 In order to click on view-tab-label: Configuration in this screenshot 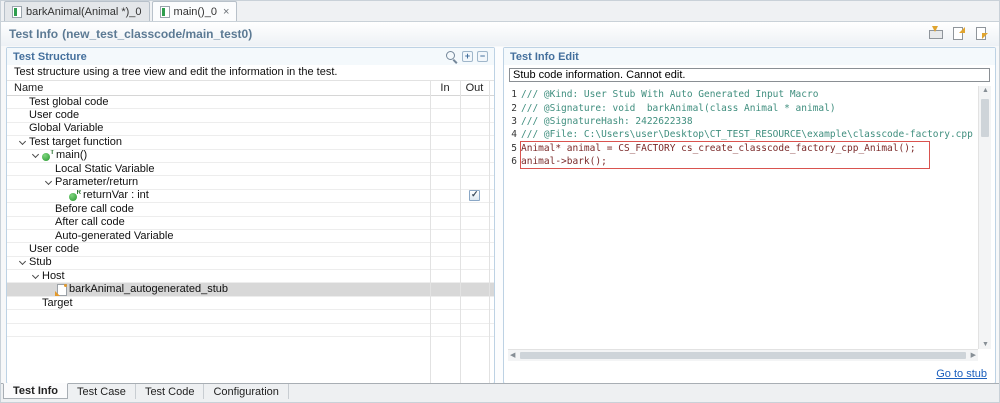, I will do `click(246, 391)`.